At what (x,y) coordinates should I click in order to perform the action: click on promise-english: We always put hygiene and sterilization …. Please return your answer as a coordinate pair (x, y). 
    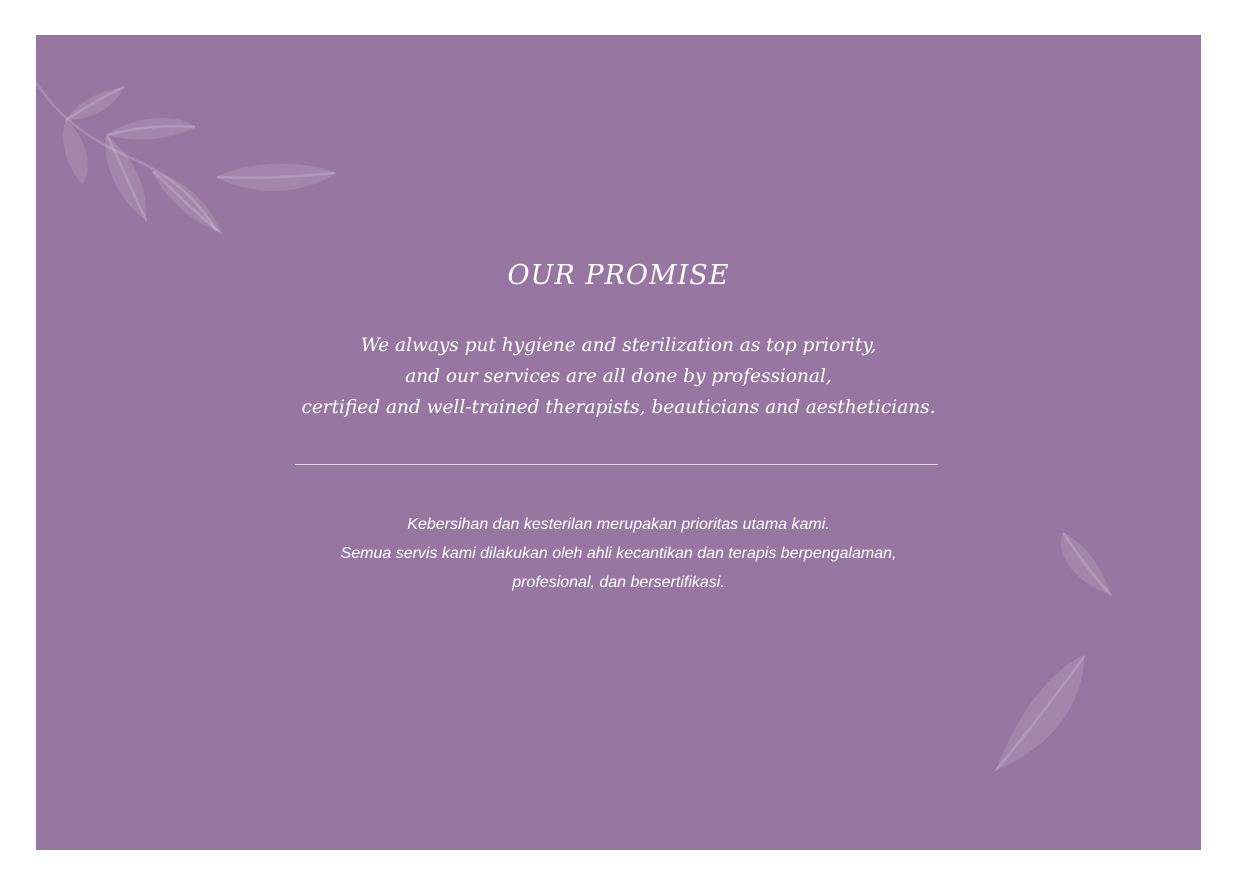
    Looking at the image, I should click on (618, 376).